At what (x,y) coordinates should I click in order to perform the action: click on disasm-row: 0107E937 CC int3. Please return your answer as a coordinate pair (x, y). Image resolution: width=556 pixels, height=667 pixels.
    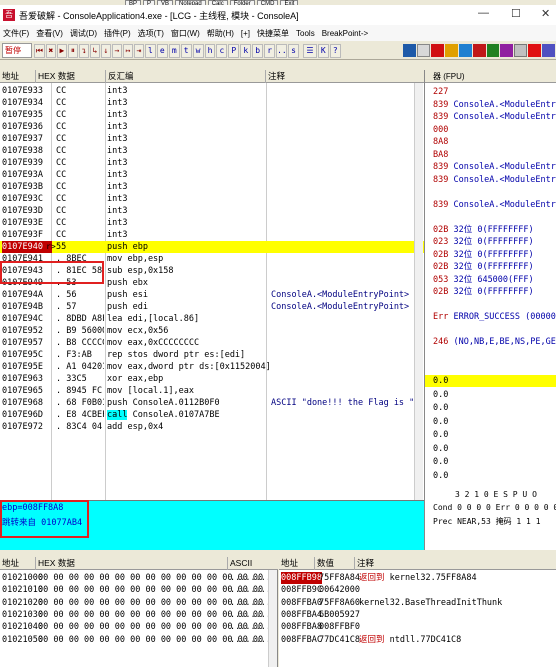
    Looking at the image, I should click on (212, 139).